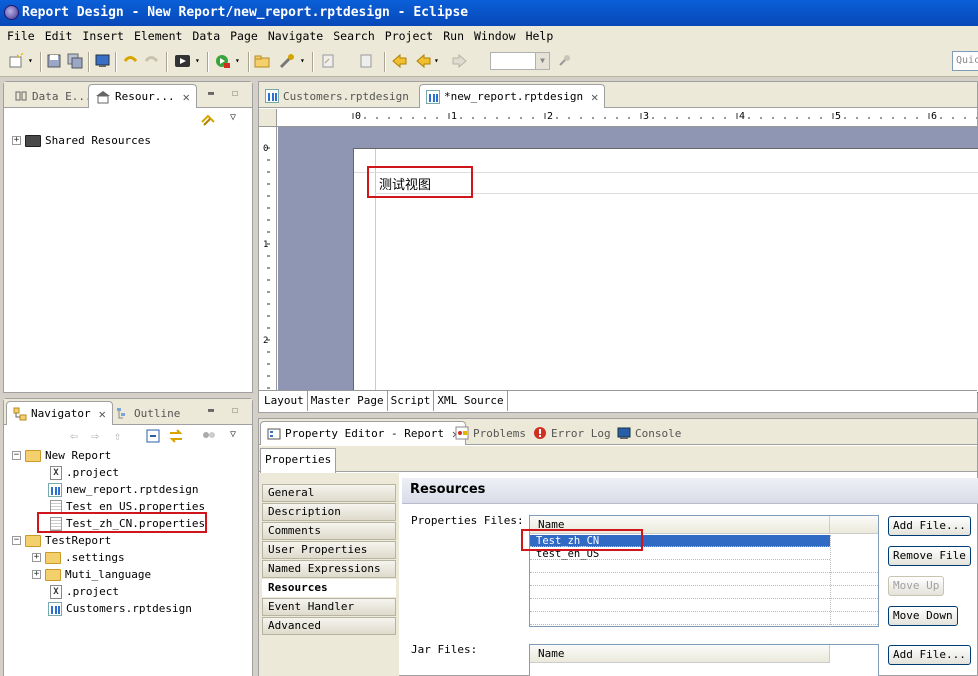 This screenshot has height=676, width=978. Describe the element at coordinates (295, 36) in the screenshot. I see `menu-navigate: Navigate` at that location.